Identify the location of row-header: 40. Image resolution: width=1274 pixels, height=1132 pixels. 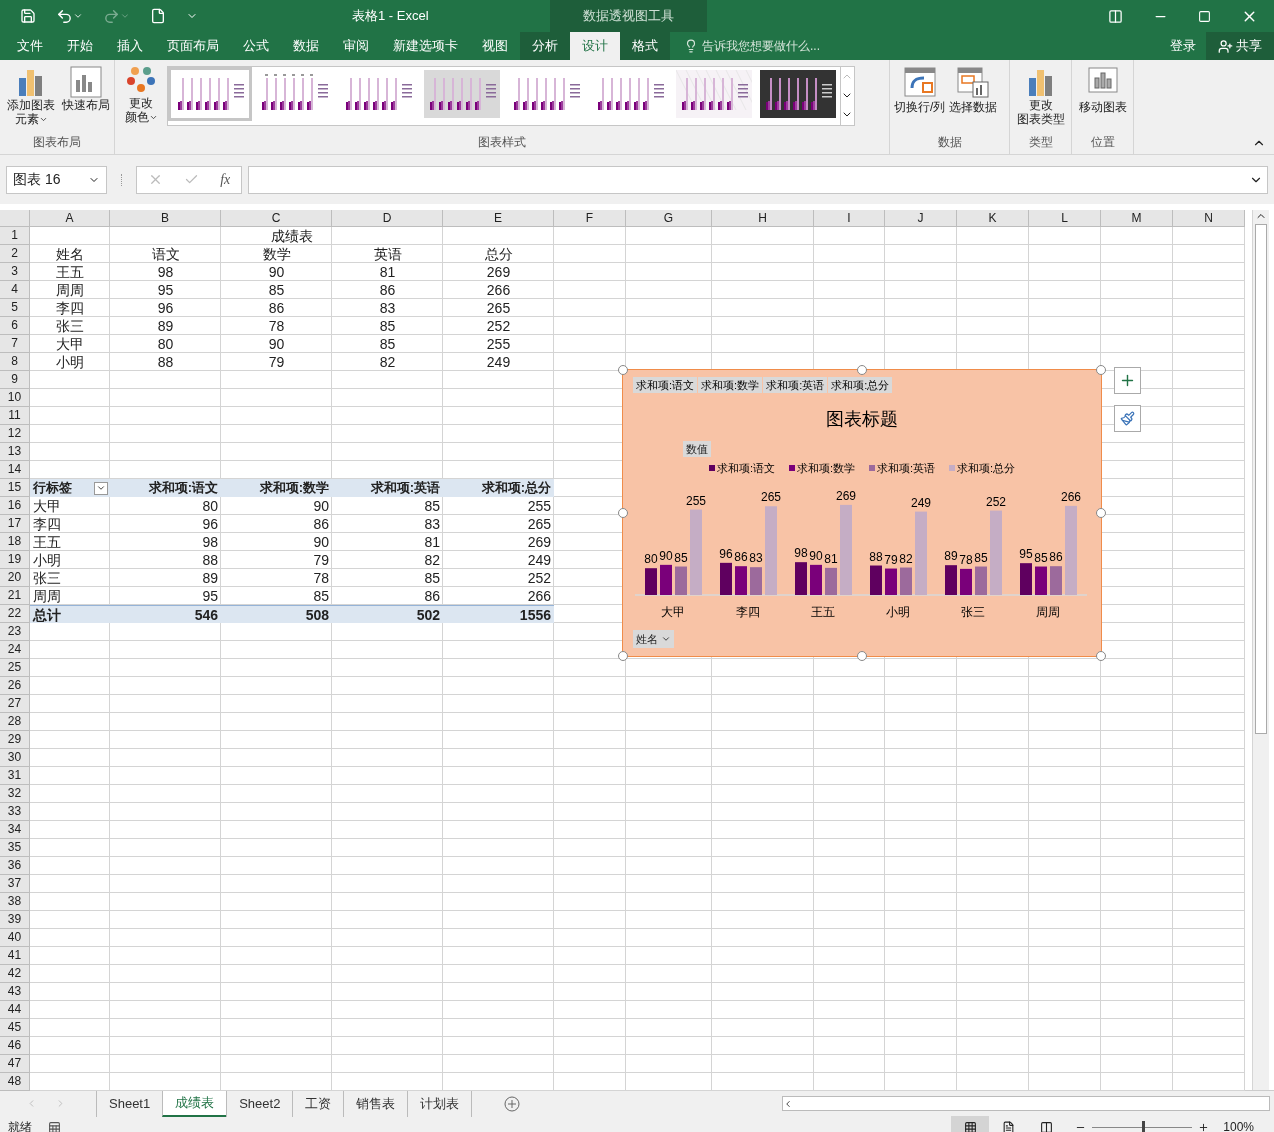
(15, 938).